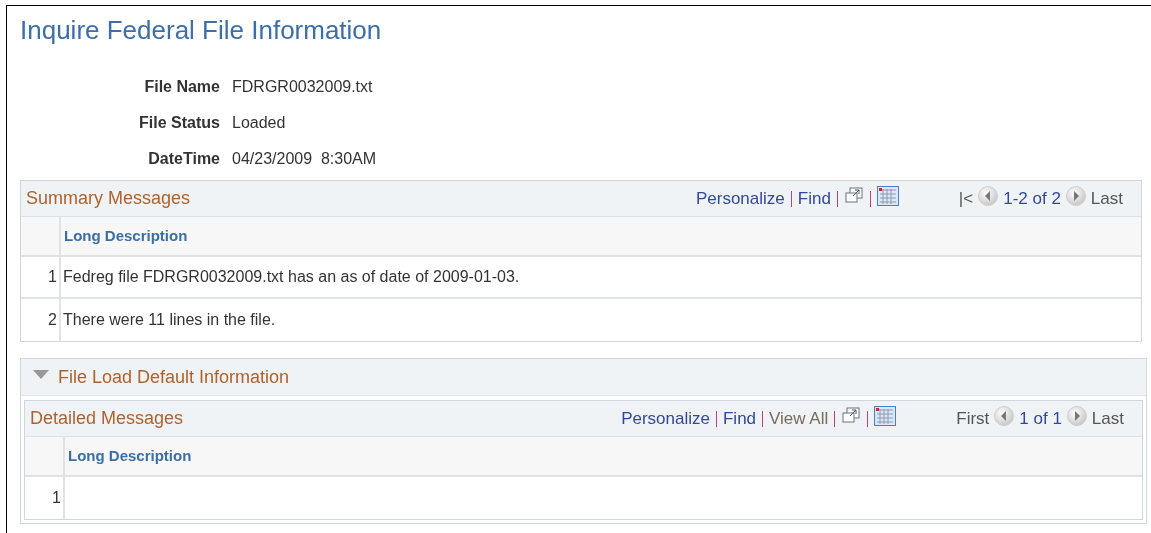  What do you see at coordinates (41, 375) in the screenshot?
I see `collapse-triangle-icon` at bounding box center [41, 375].